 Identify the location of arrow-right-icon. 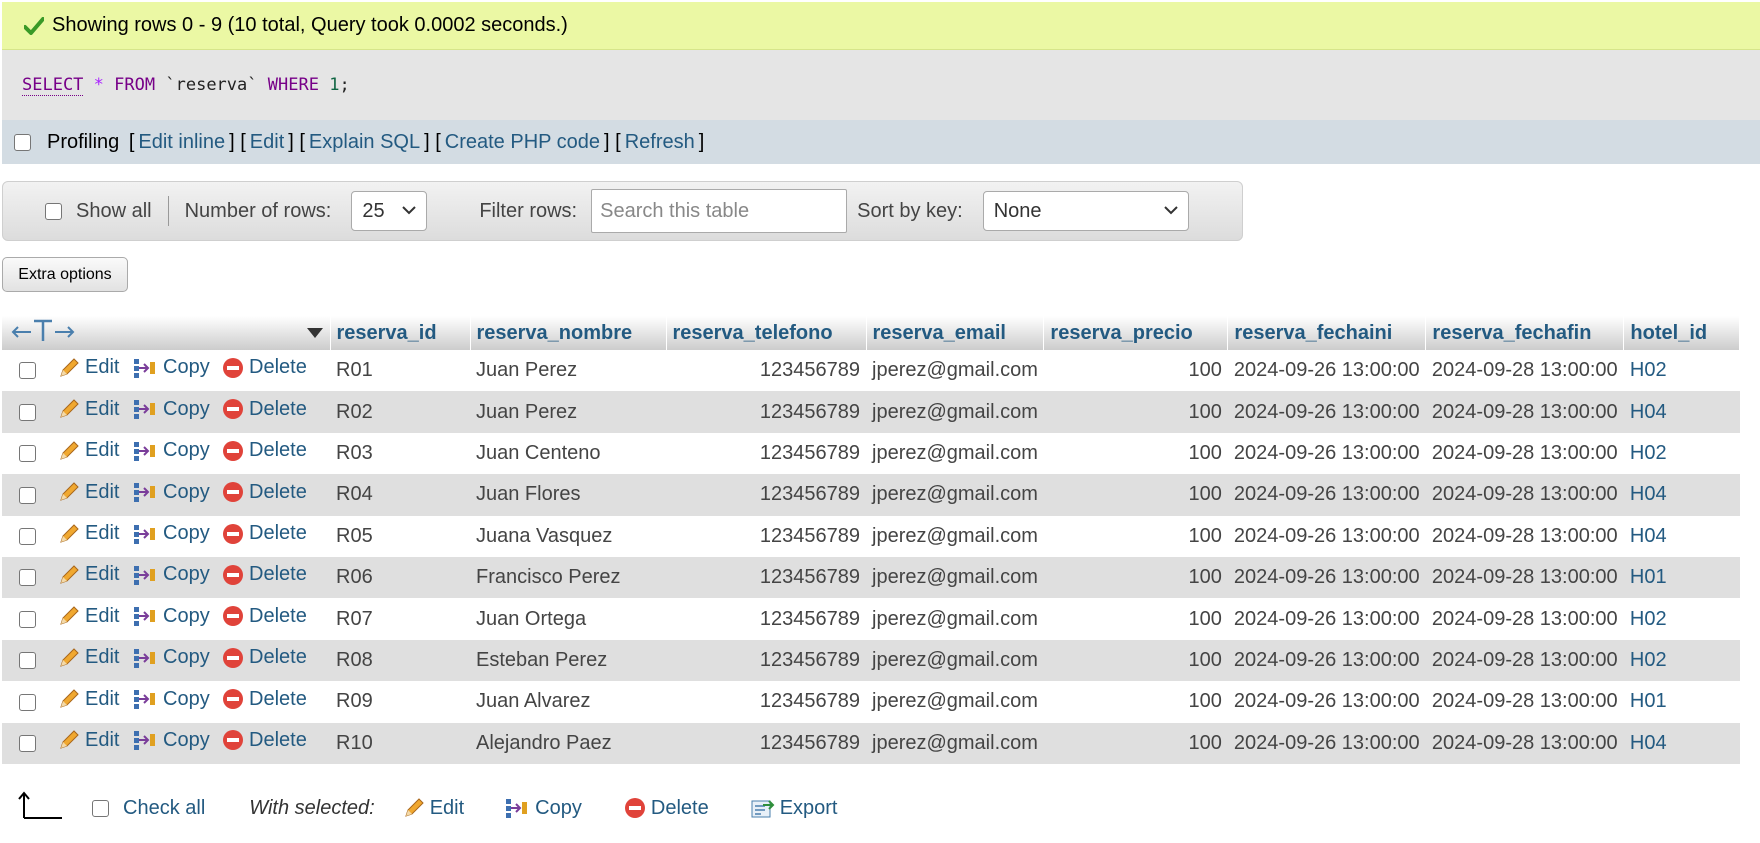
(65, 333).